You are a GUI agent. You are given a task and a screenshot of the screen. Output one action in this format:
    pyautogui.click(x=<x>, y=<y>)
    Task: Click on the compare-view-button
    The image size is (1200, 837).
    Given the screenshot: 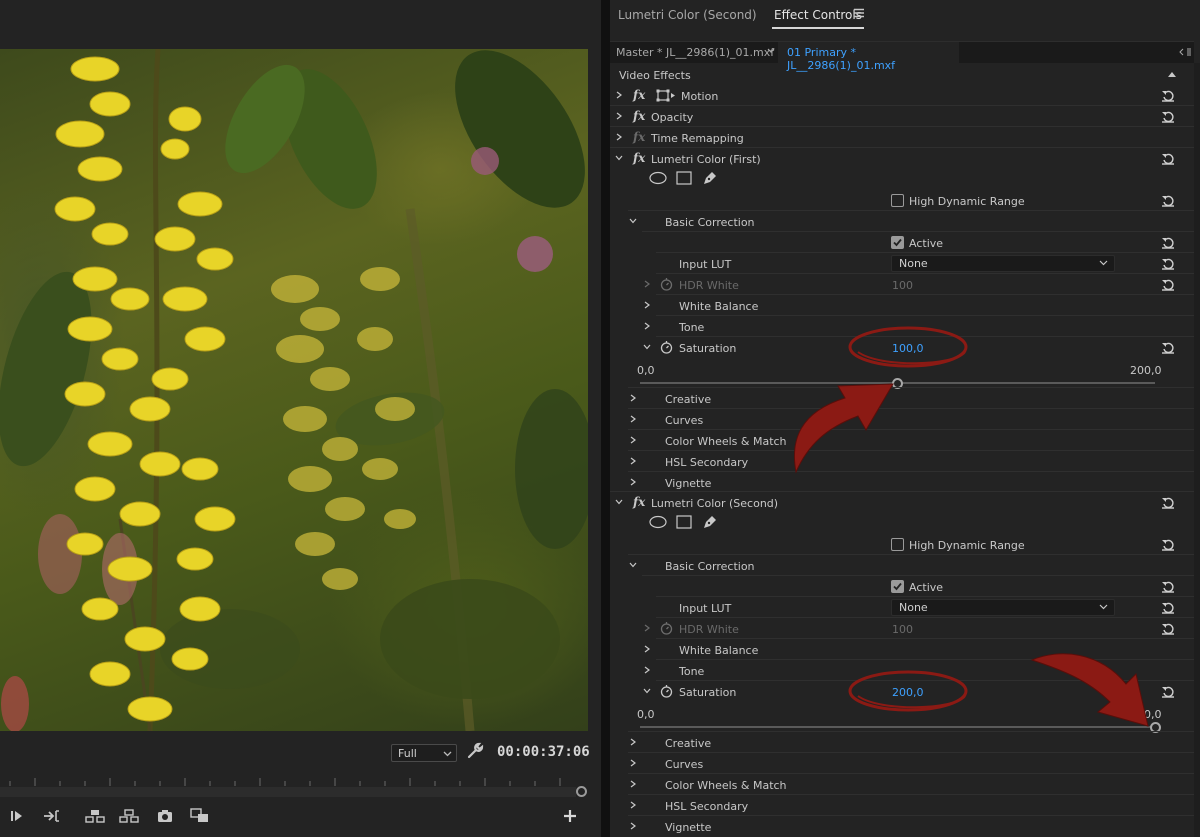 What is the action you would take?
    pyautogui.click(x=200, y=816)
    